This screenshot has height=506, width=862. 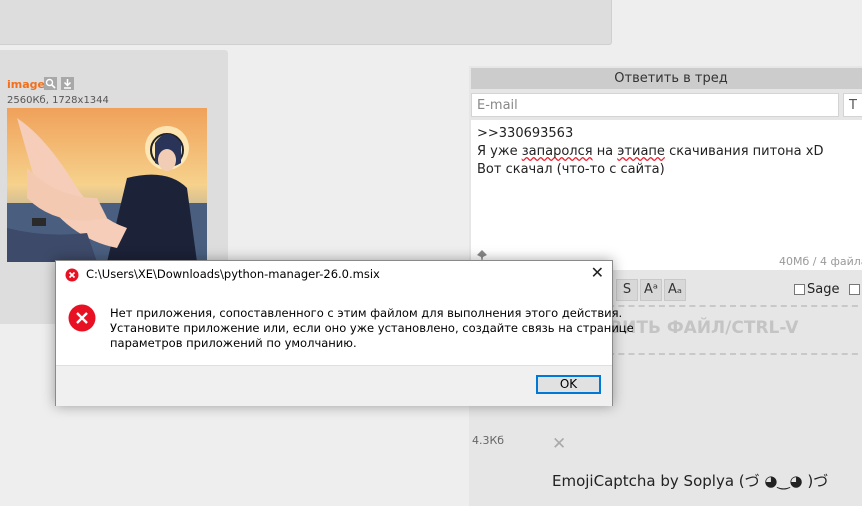 What do you see at coordinates (675, 290) in the screenshot?
I see `subscript-button: Aₐ` at bounding box center [675, 290].